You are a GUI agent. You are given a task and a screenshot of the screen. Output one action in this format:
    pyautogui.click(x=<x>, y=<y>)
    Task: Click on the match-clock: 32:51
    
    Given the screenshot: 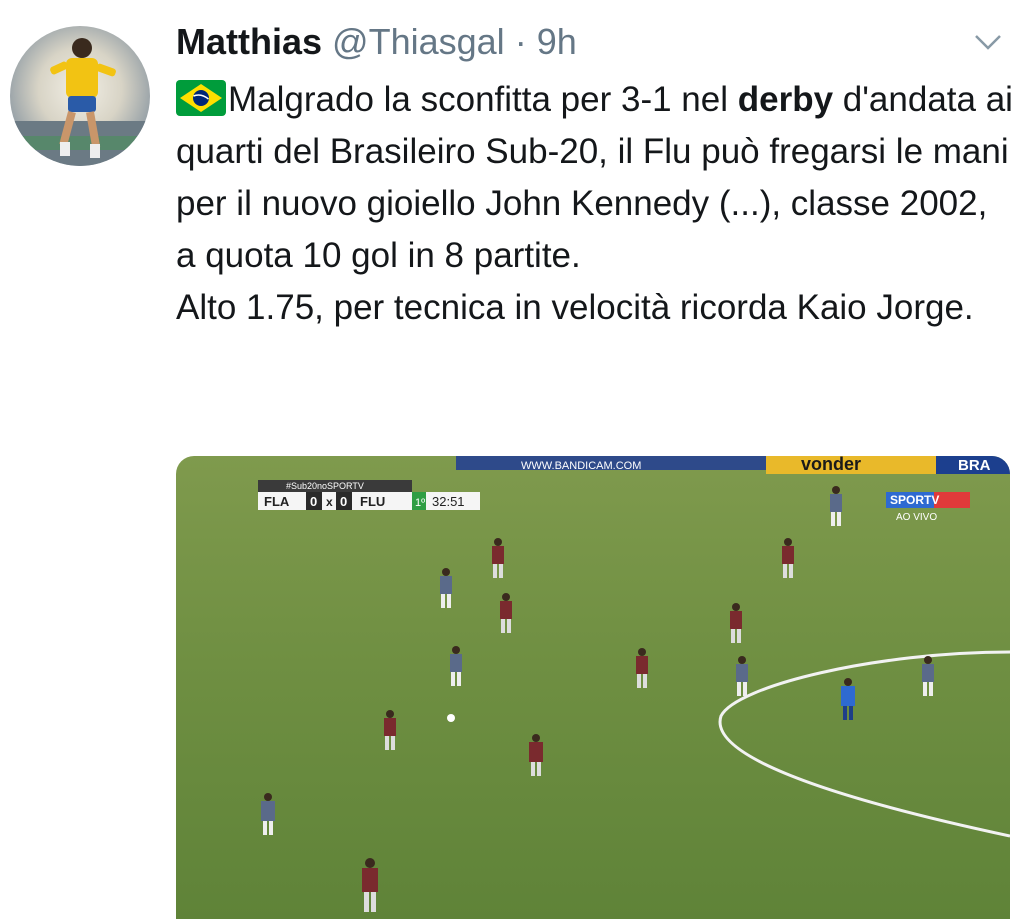 What is the action you would take?
    pyautogui.click(x=448, y=501)
    